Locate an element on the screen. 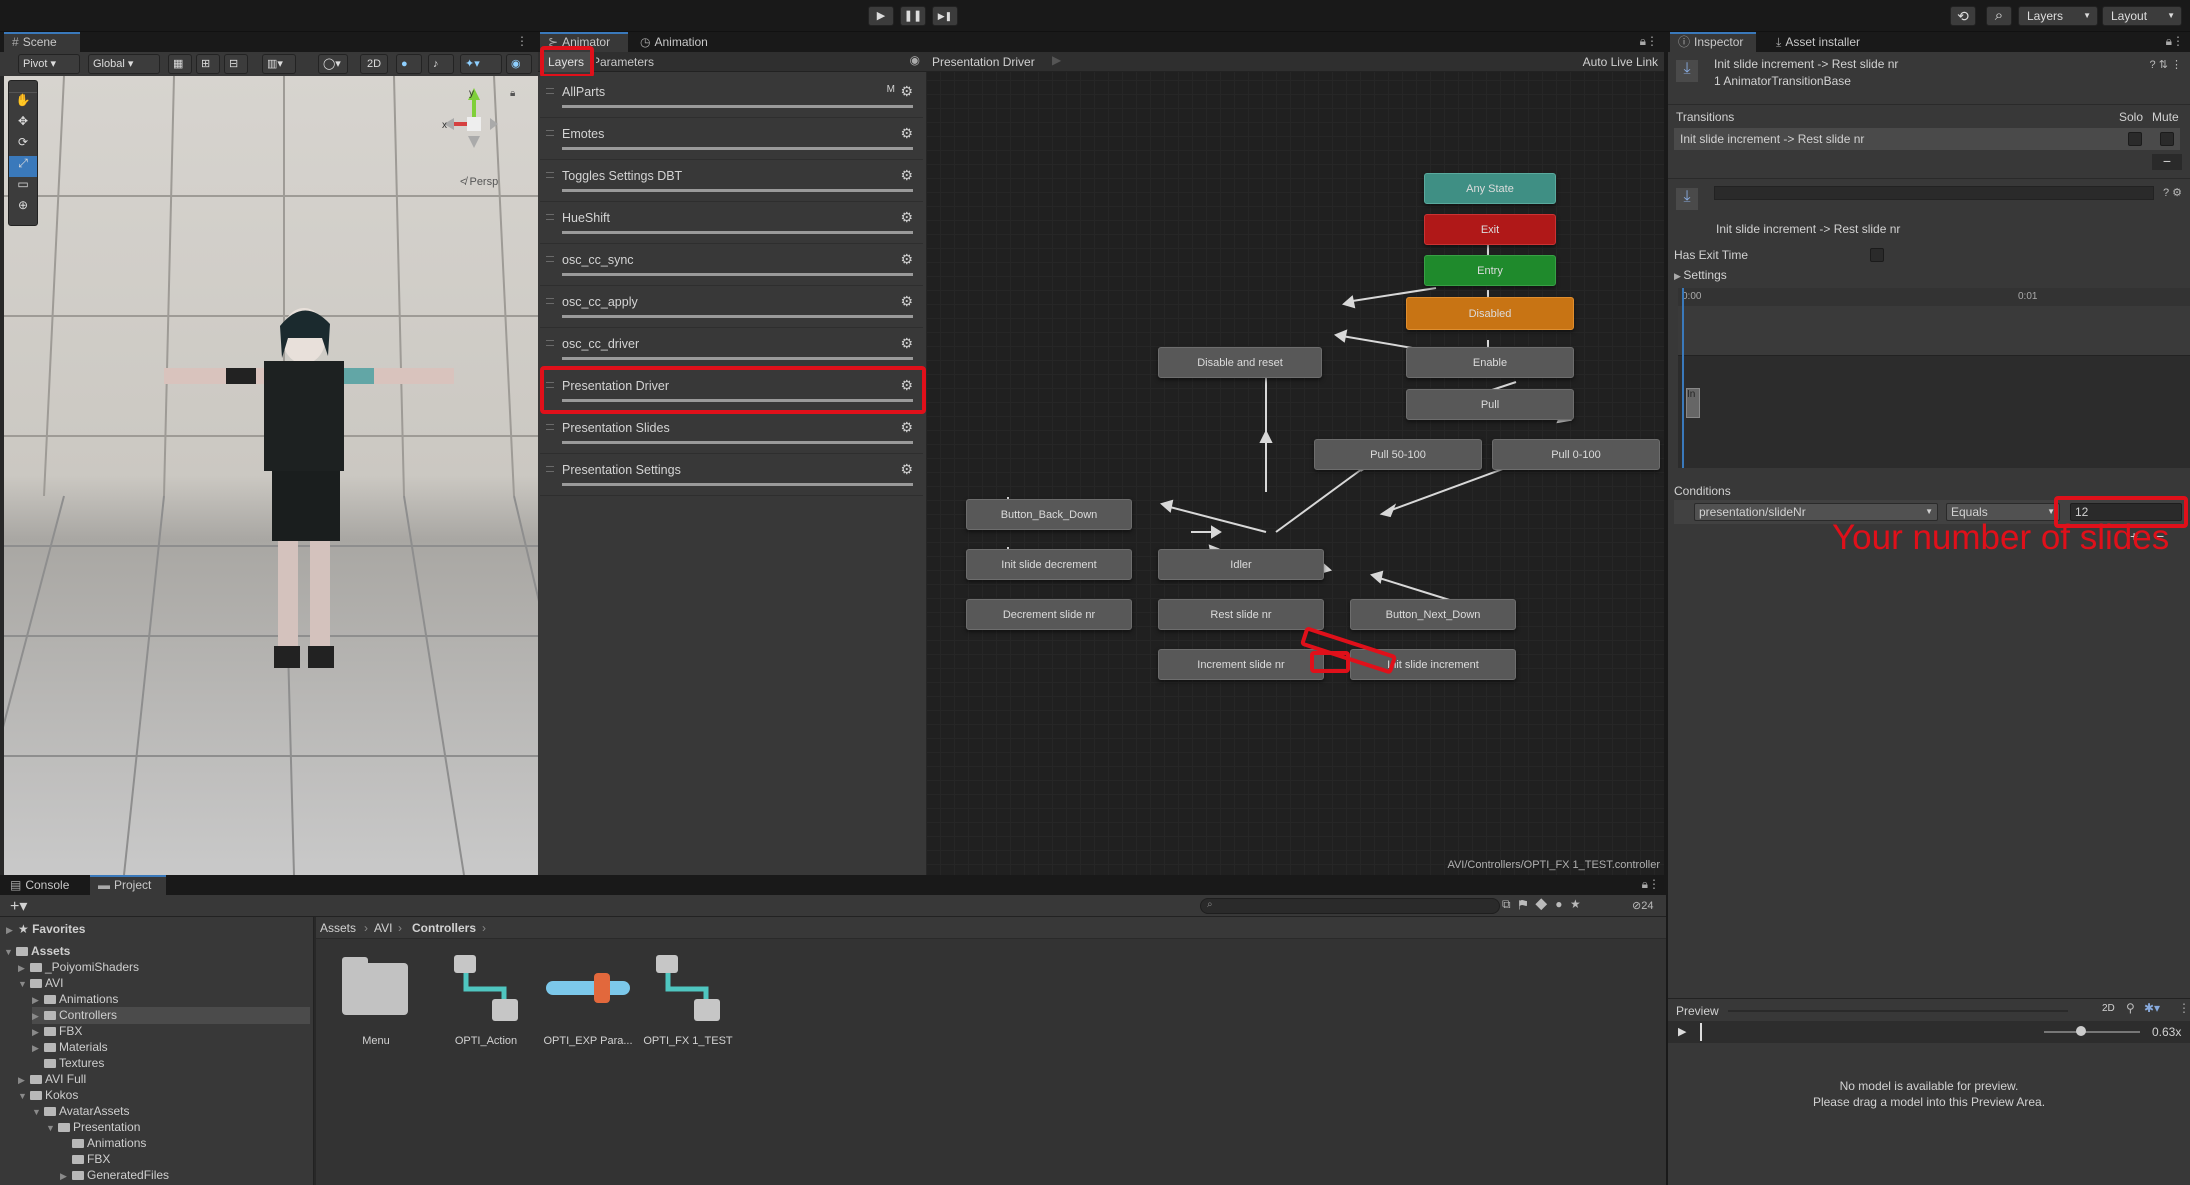 The height and width of the screenshot is (1185, 2190). layer-row: osc_cc_sync ⚙ is located at coordinates (731, 265).